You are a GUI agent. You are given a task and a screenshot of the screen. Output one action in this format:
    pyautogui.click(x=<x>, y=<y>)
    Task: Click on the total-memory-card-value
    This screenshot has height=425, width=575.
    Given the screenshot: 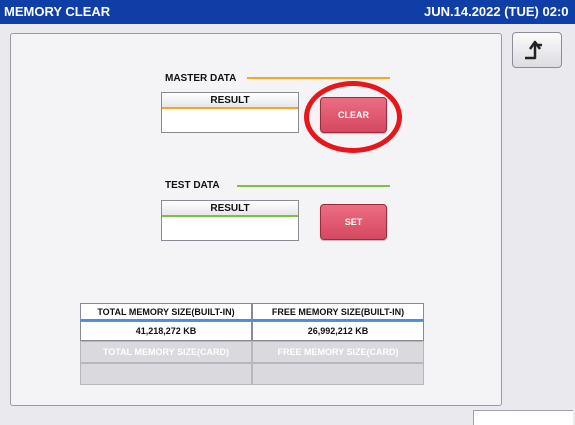 What is the action you would take?
    pyautogui.click(x=166, y=374)
    